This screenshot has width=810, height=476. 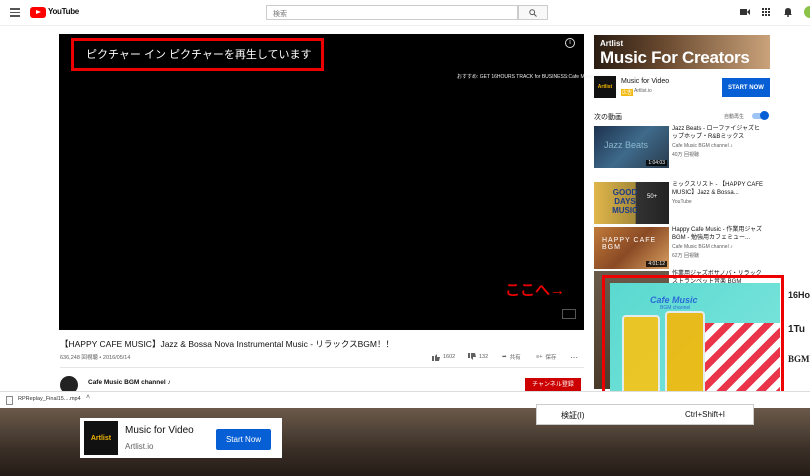 What do you see at coordinates (745, 12) in the screenshot?
I see `create-video-icon` at bounding box center [745, 12].